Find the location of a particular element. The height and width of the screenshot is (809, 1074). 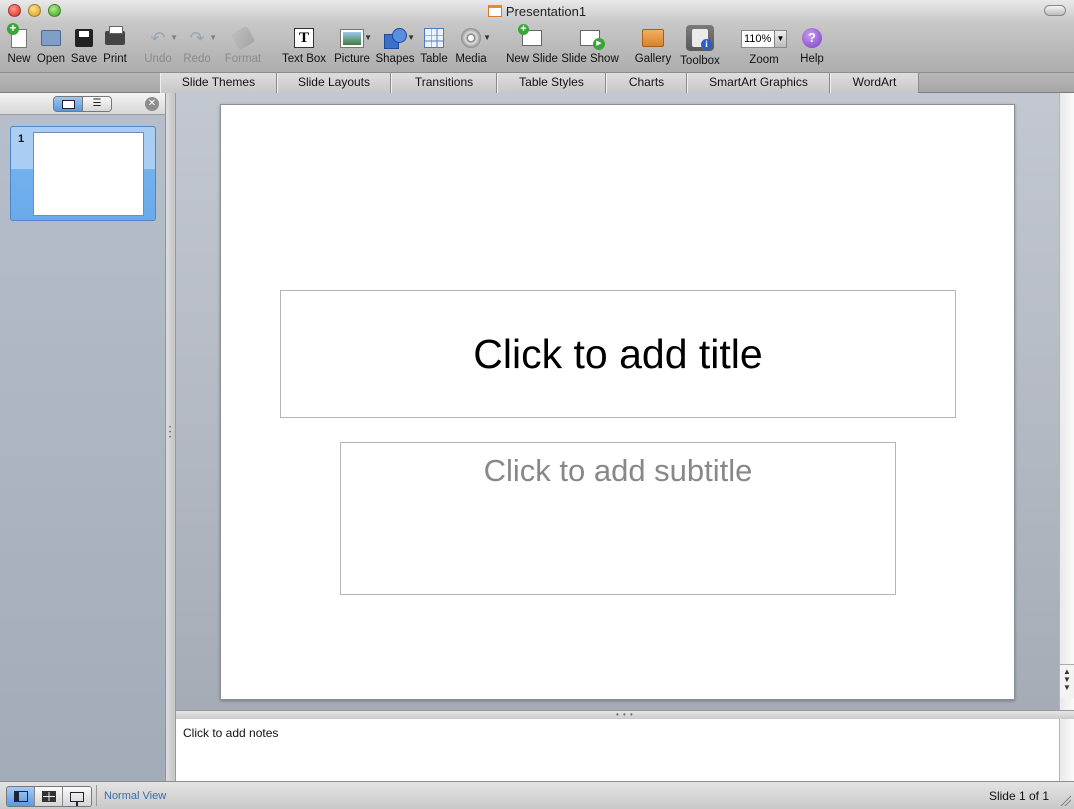

view-buttons is located at coordinates (49, 796).